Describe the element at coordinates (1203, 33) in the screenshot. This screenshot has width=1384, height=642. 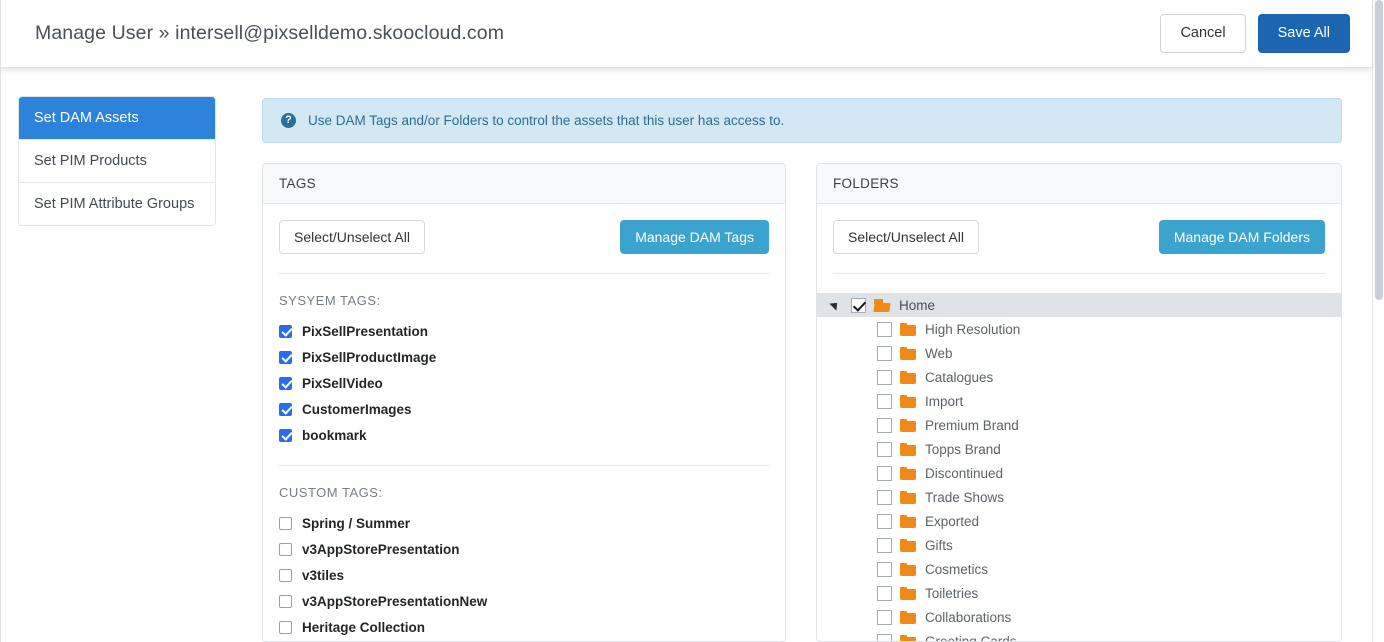
I see `cancel-button: Cancel` at that location.